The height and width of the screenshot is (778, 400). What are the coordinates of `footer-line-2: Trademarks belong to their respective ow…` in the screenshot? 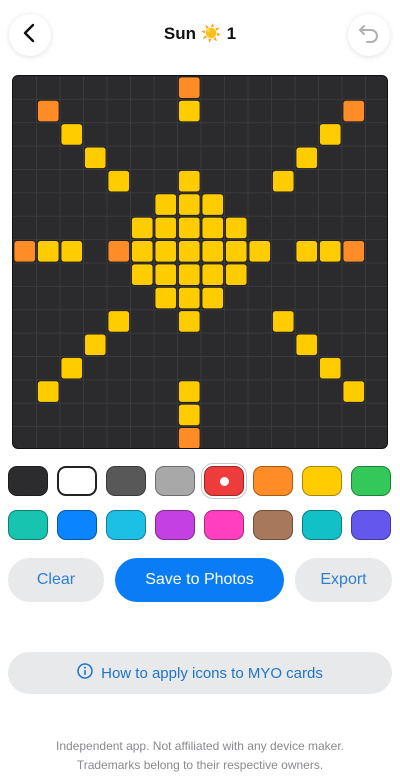 It's located at (200, 765).